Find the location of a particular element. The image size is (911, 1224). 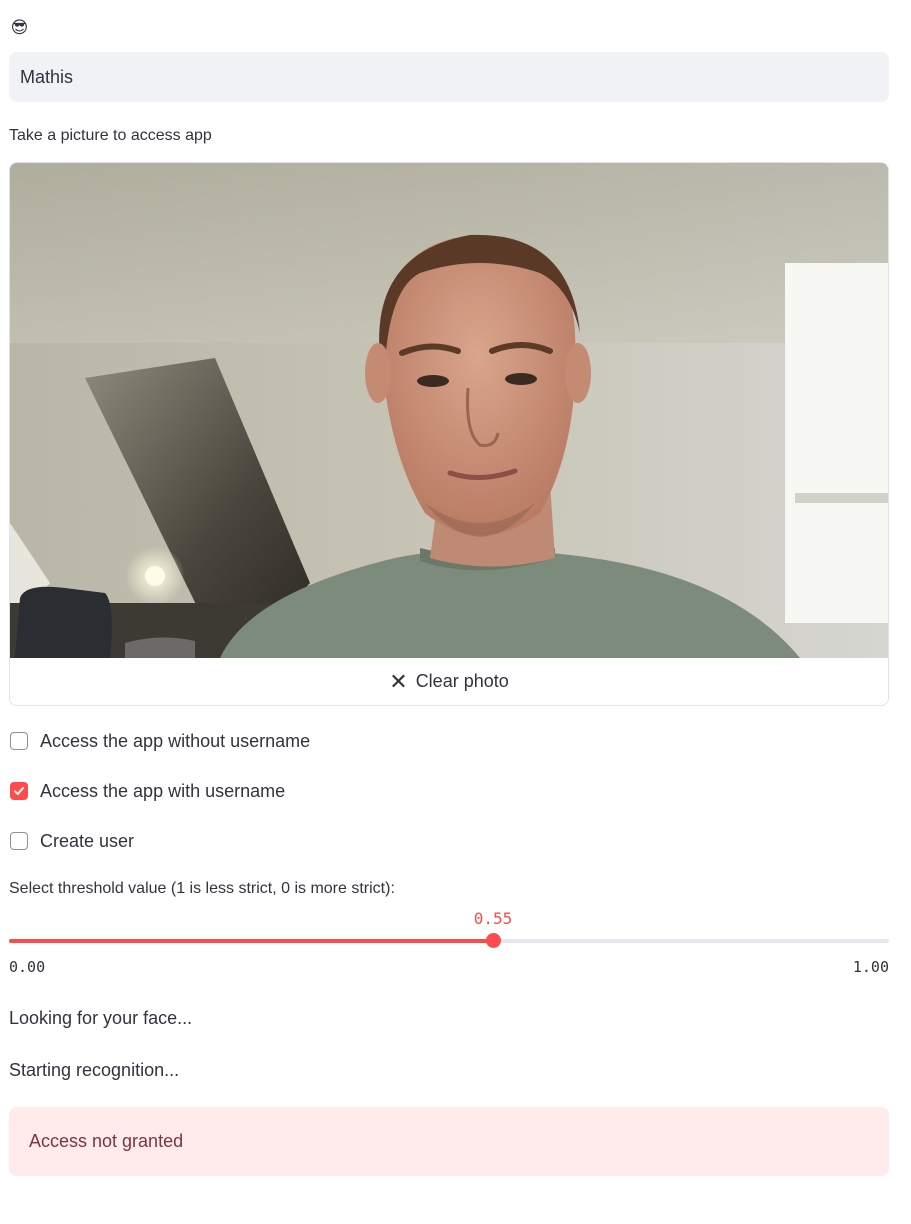

clear-photo-button: ✕ Clear photo is located at coordinates (449, 681).